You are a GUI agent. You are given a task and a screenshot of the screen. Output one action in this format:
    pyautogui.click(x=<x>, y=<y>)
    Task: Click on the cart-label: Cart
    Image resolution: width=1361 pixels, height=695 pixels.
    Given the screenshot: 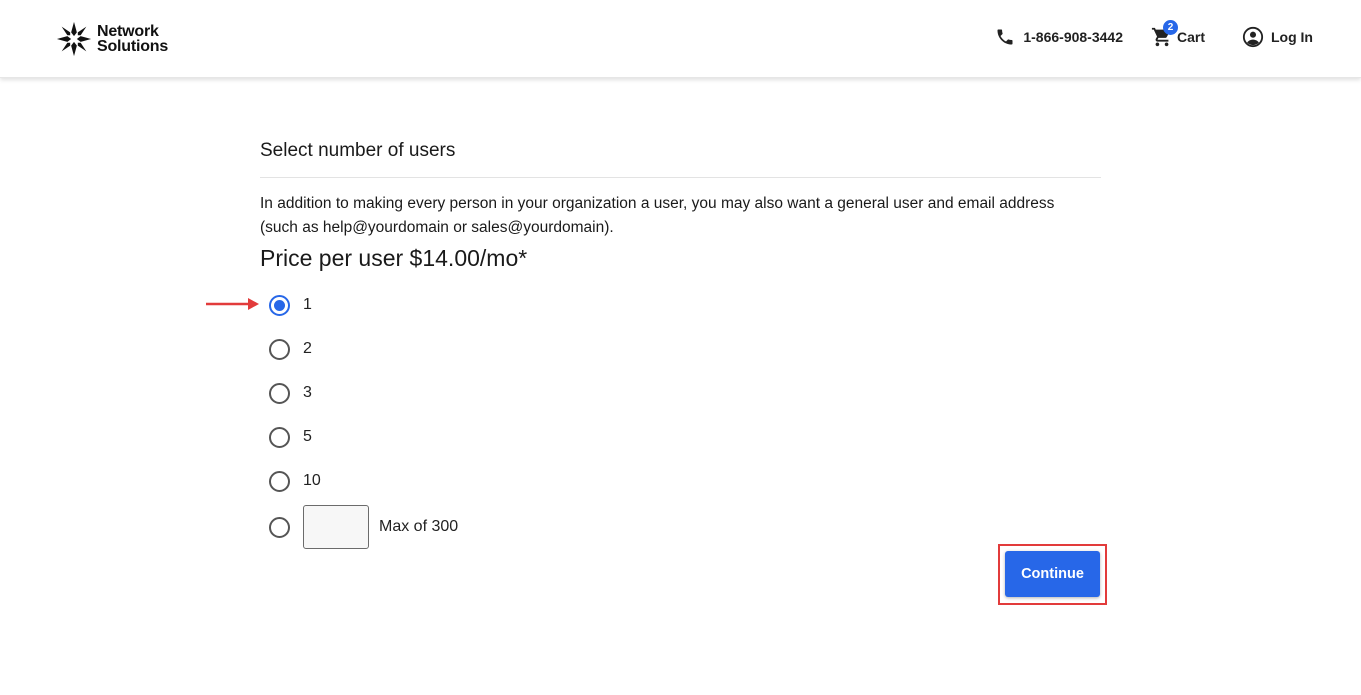 What is the action you would take?
    pyautogui.click(x=1190, y=37)
    